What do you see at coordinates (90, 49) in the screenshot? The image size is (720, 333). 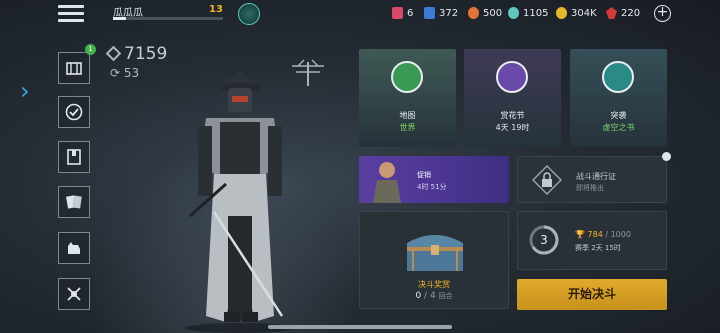 I see `notification-badge: 1` at bounding box center [90, 49].